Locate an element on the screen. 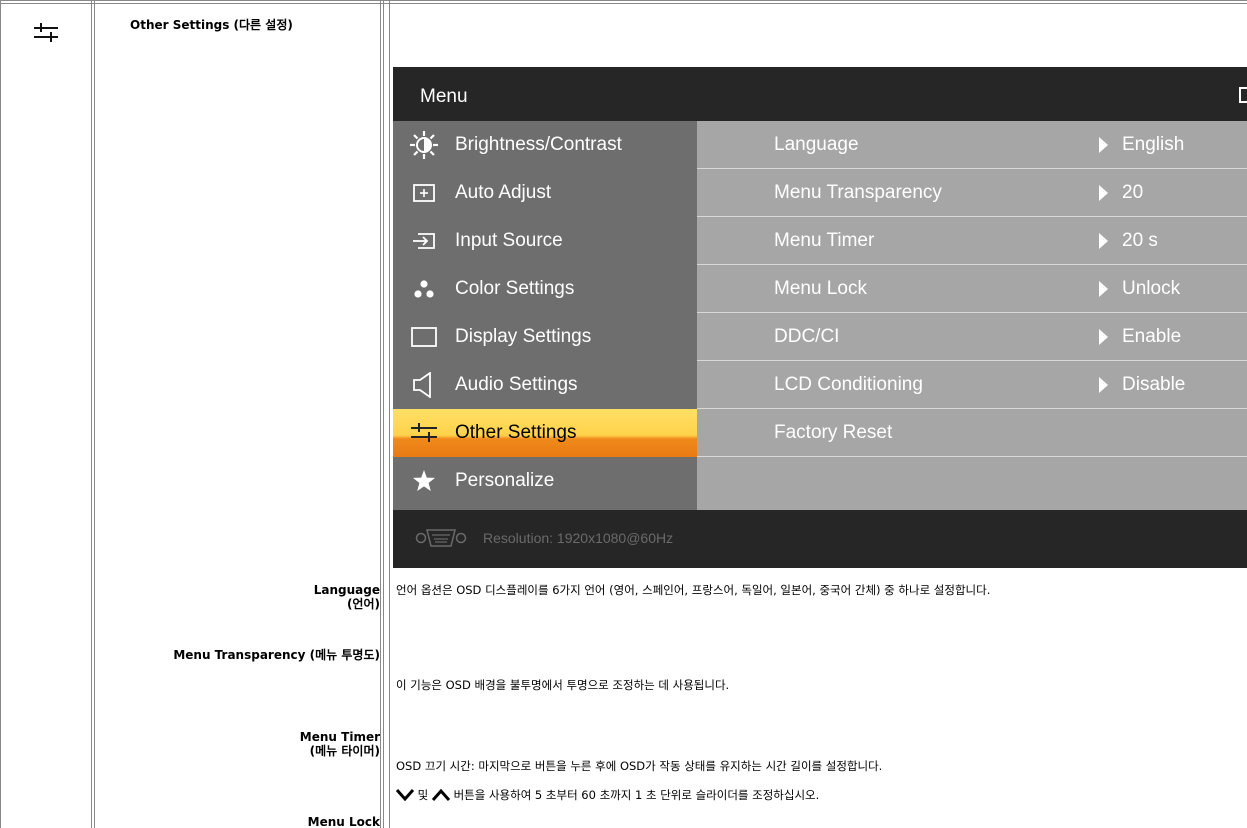 Image resolution: width=1247 pixels, height=828 pixels. setting-value: Unlock is located at coordinates (1151, 288).